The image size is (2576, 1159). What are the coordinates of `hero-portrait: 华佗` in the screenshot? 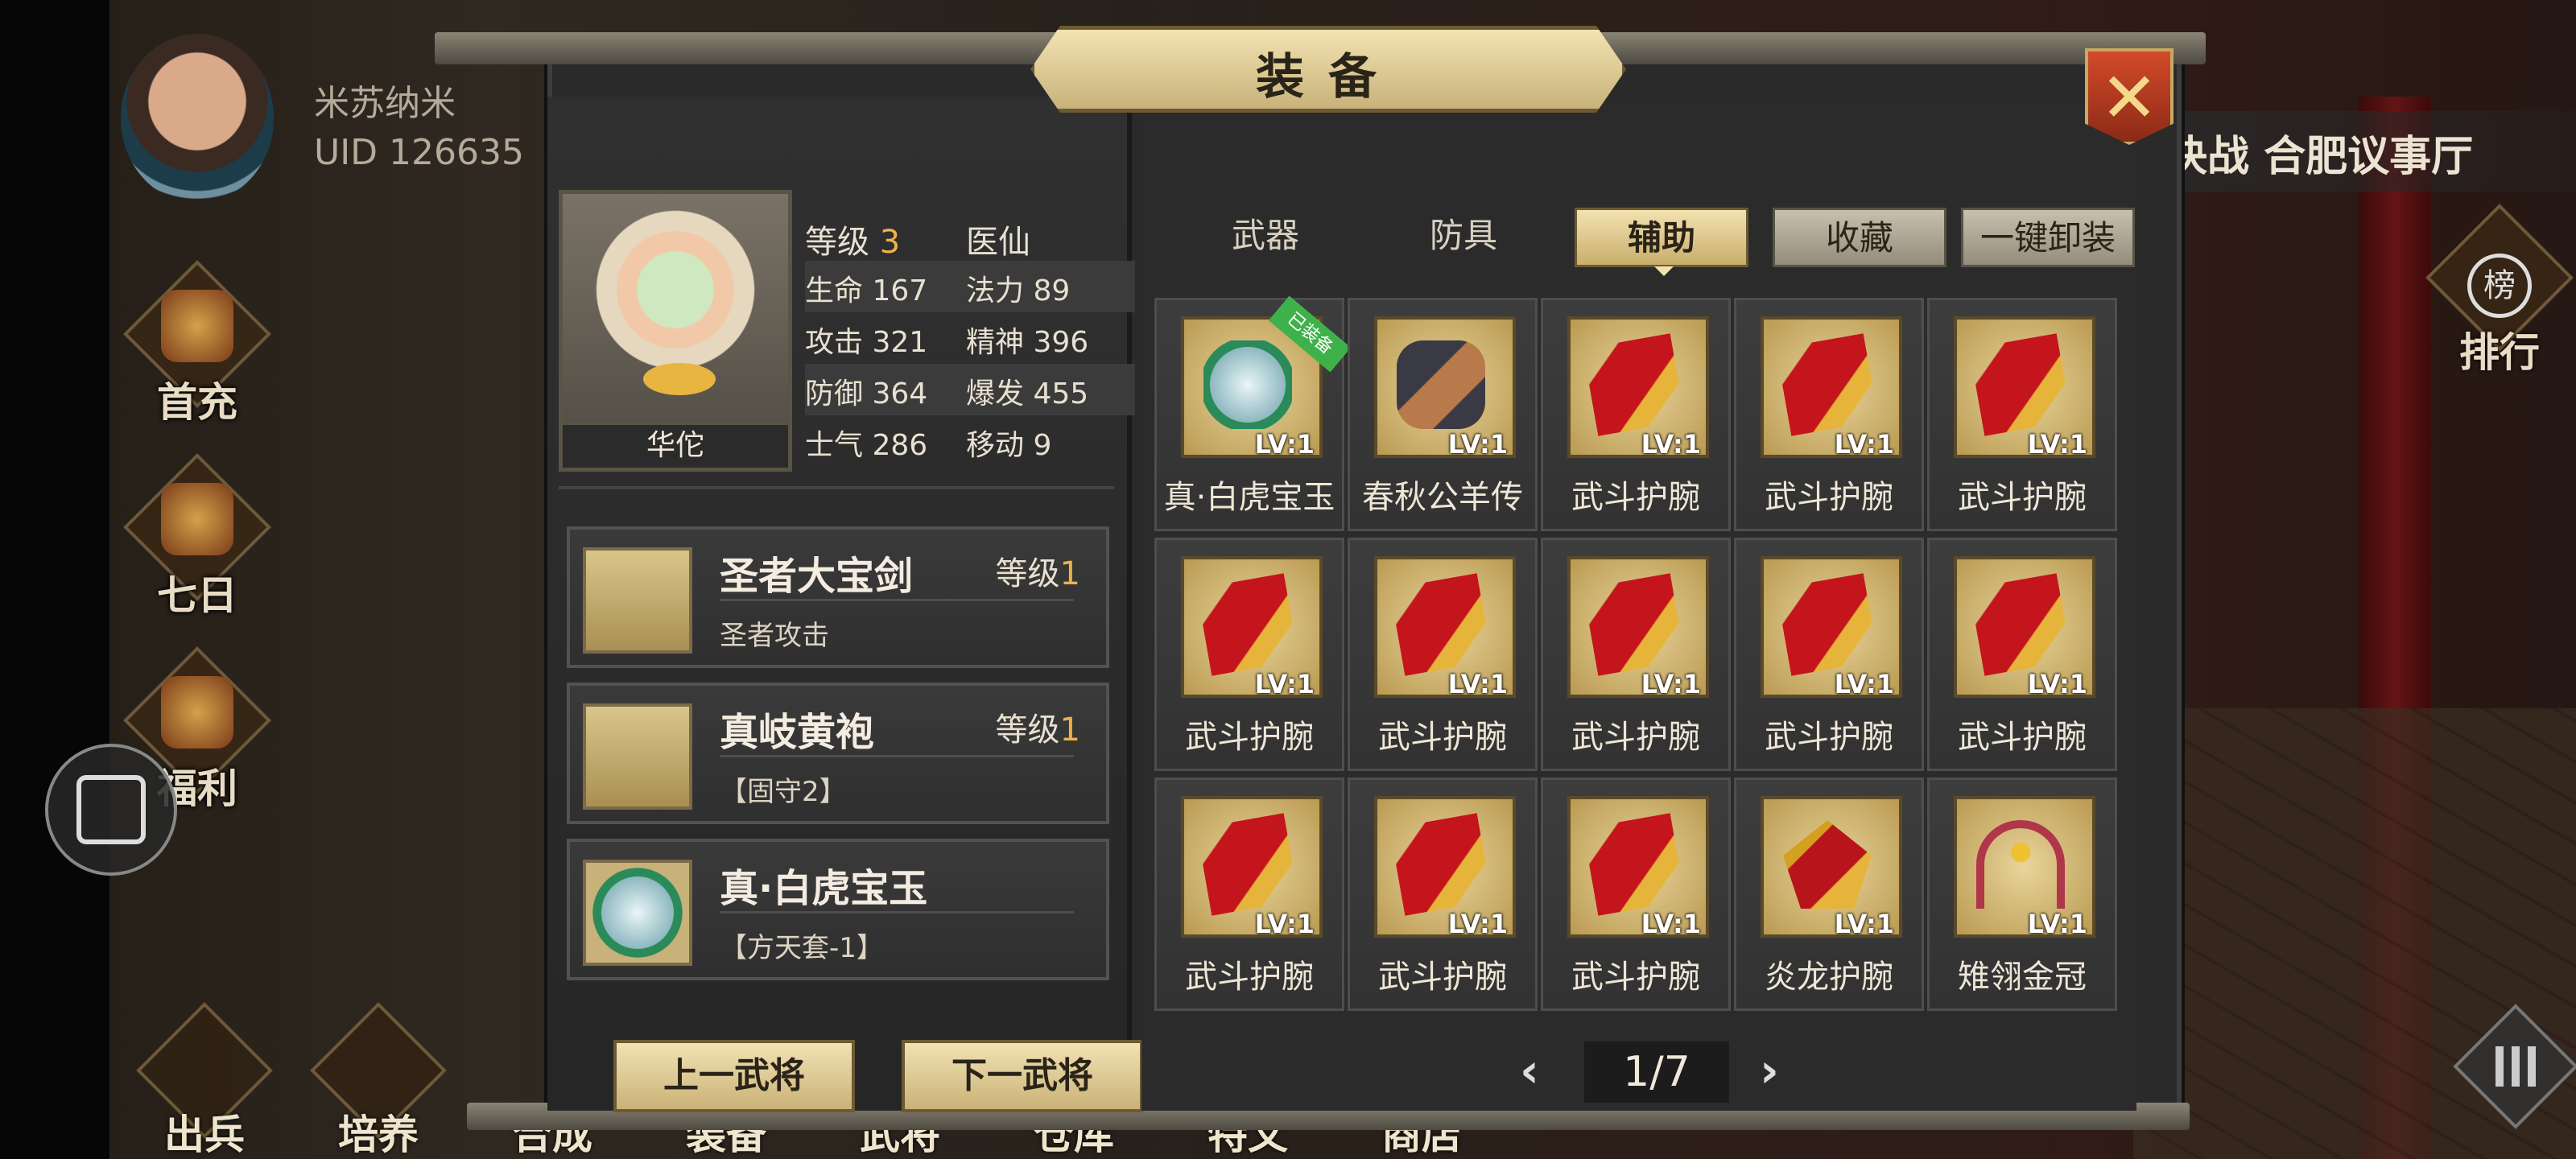 It's located at (675, 331).